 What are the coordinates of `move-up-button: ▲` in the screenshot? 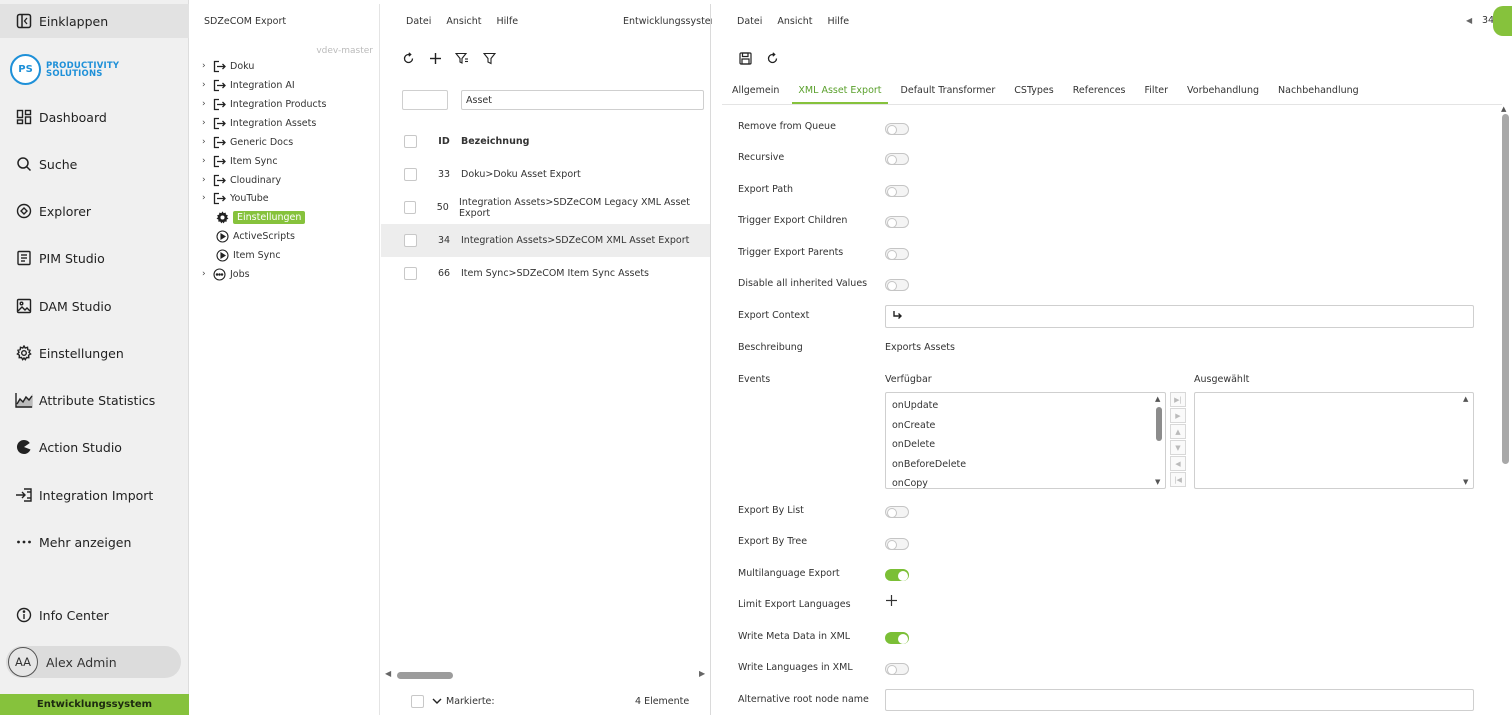 It's located at (1178, 431).